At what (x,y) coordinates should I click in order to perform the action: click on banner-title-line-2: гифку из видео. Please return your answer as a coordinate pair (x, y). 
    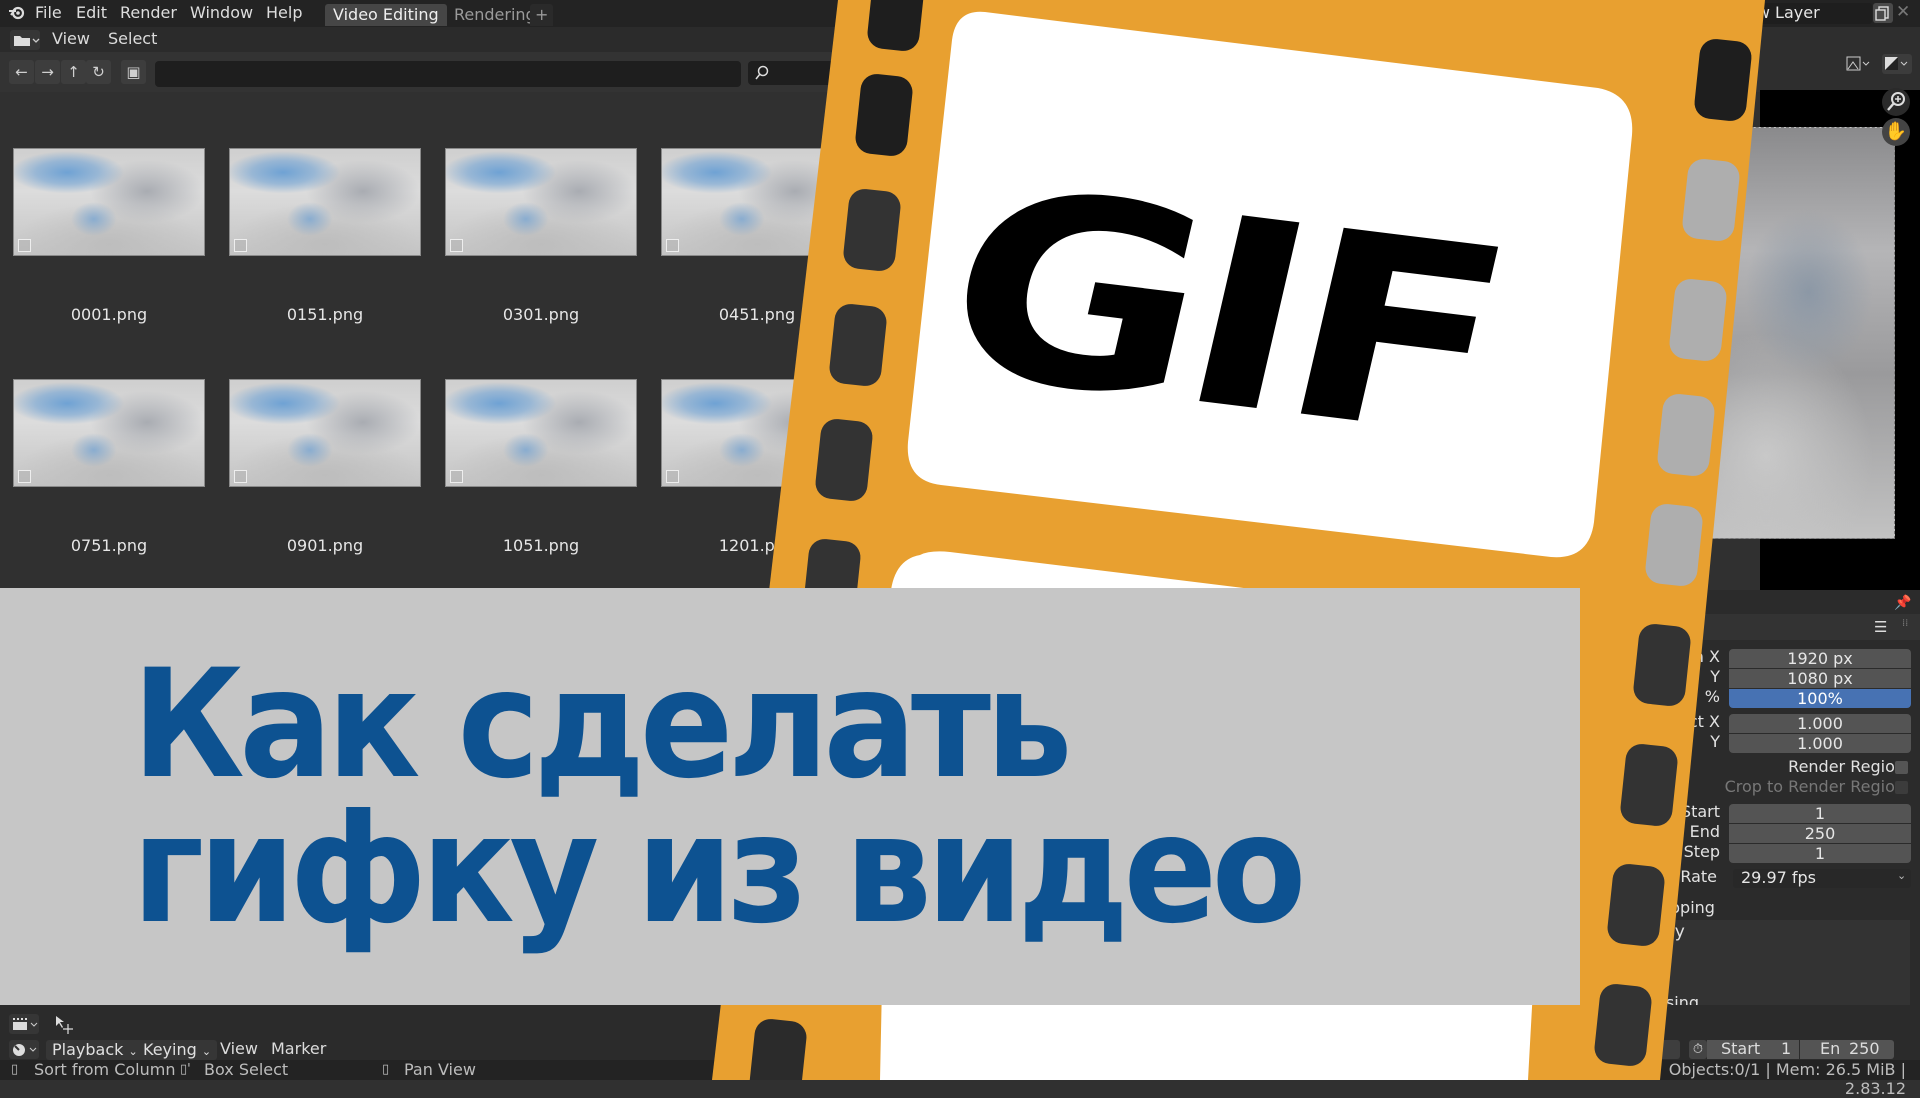
    Looking at the image, I should click on (719, 870).